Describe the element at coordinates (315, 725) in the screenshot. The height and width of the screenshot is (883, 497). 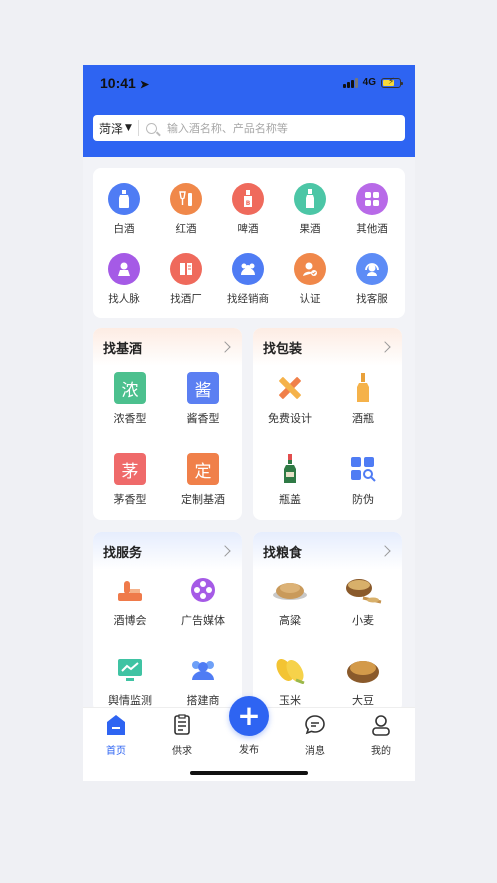
I see `chat-bubble-icon` at that location.